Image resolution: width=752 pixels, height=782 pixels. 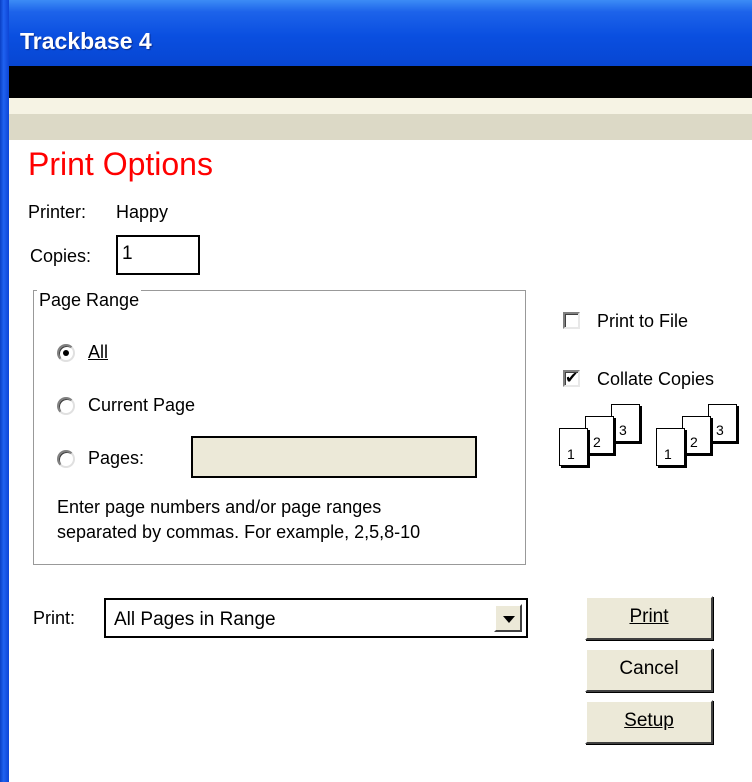 I want to click on header-band-tan, so click(x=380, y=127).